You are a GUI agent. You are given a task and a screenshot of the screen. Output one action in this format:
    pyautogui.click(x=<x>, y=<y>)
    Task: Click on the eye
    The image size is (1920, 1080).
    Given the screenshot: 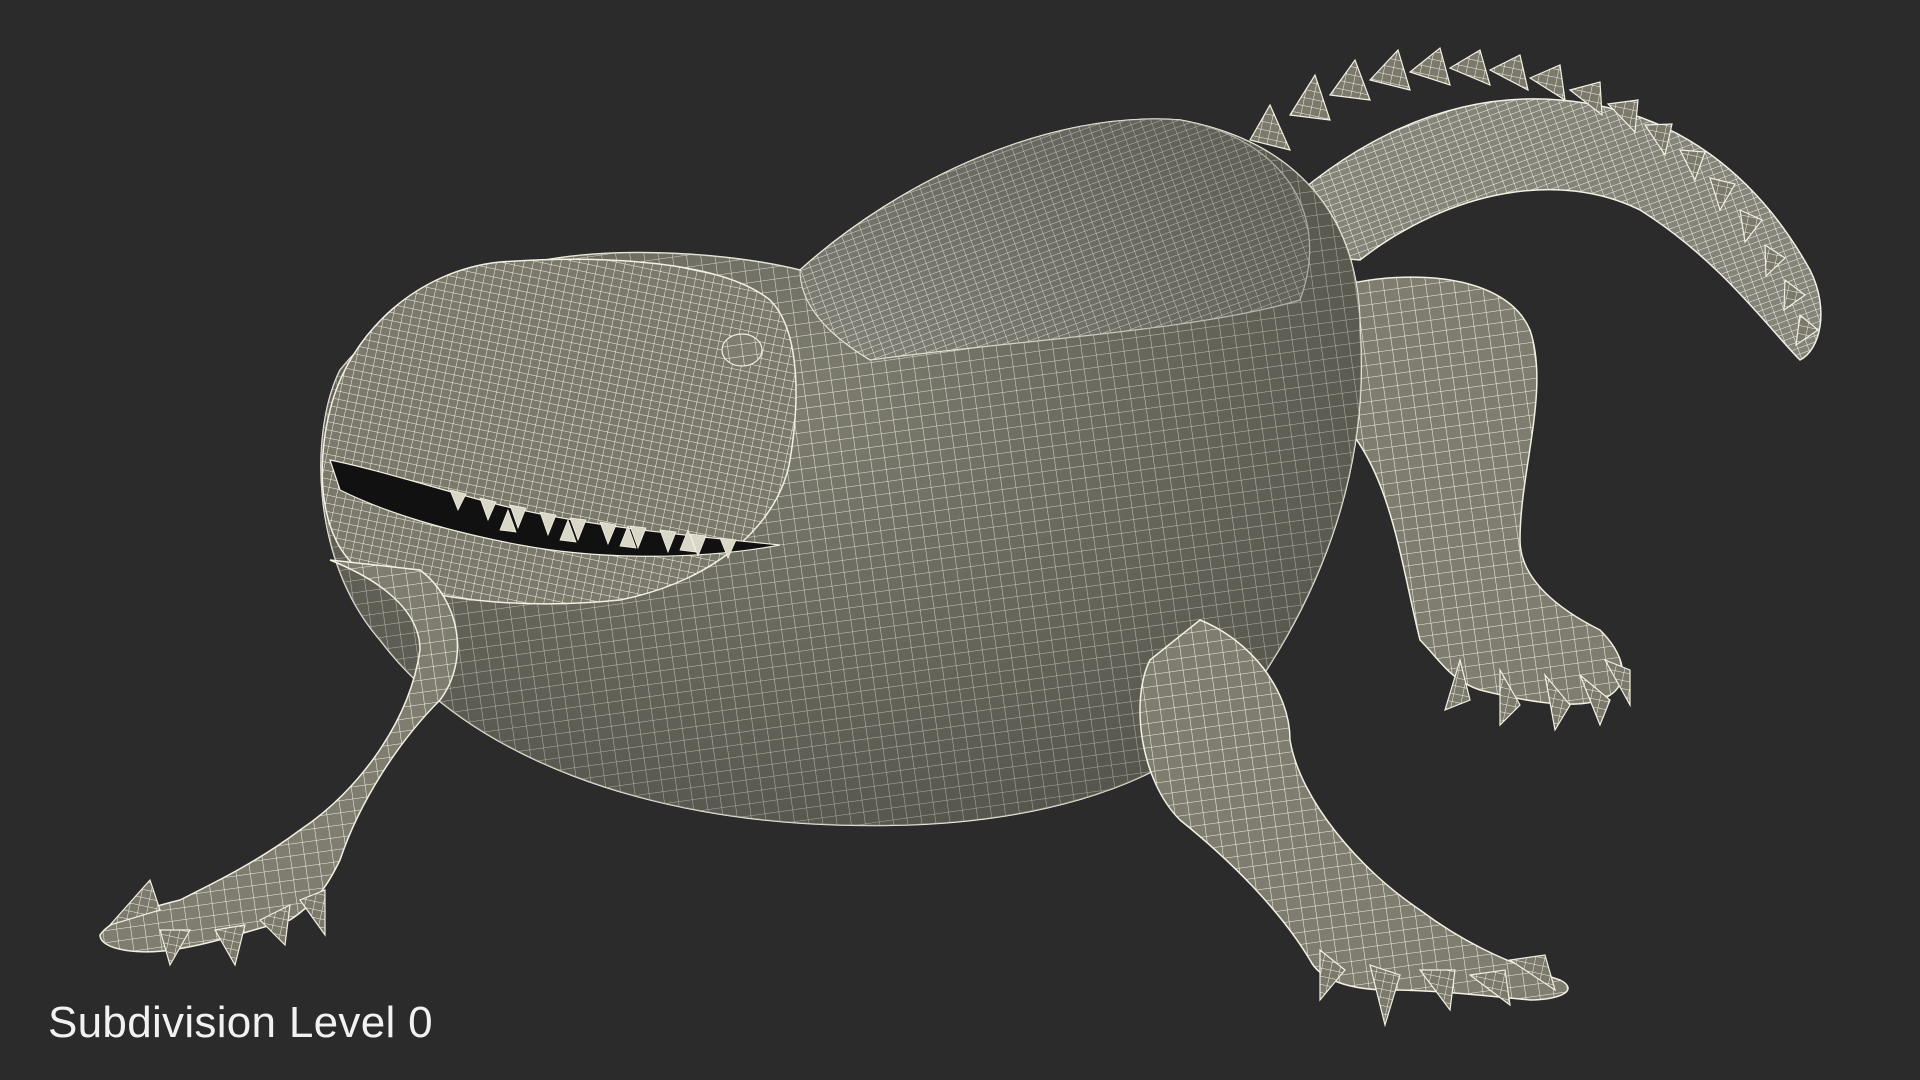 What is the action you would take?
    pyautogui.click(x=742, y=350)
    